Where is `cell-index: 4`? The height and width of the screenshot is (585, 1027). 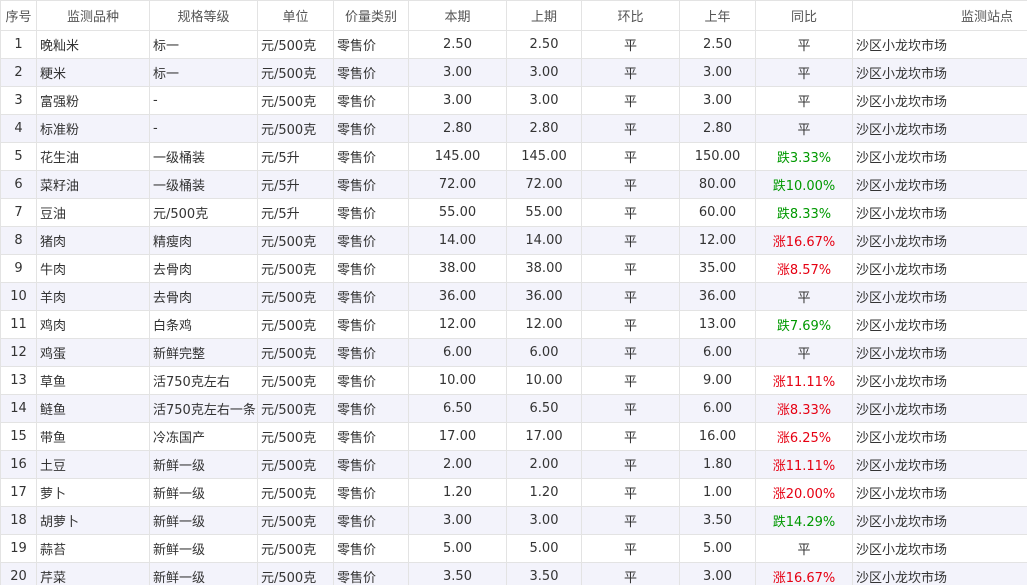
cell-index: 4 is located at coordinates (18, 128).